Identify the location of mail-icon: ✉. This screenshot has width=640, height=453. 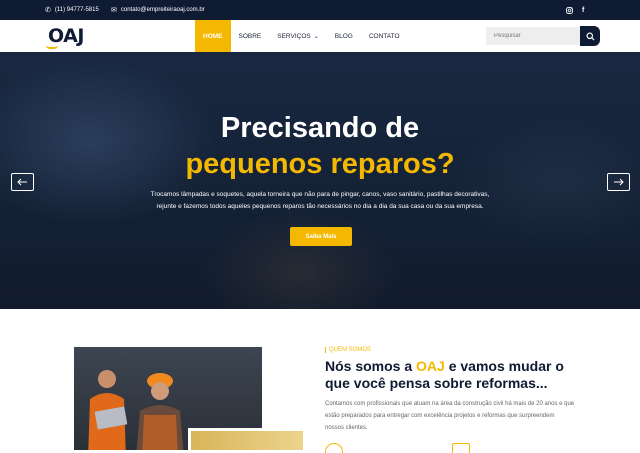
(114, 10).